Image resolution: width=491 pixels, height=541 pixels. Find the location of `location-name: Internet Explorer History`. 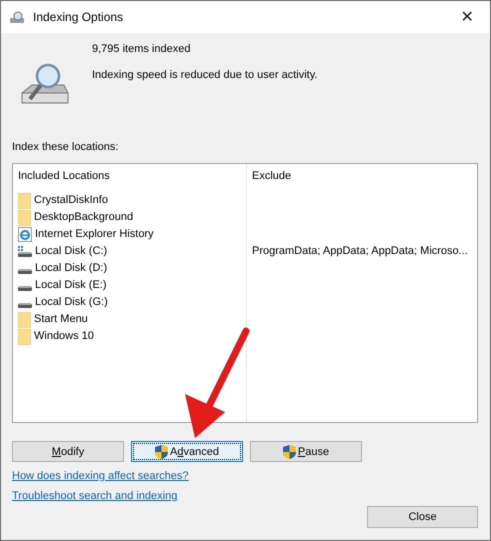

location-name: Internet Explorer History is located at coordinates (94, 234).